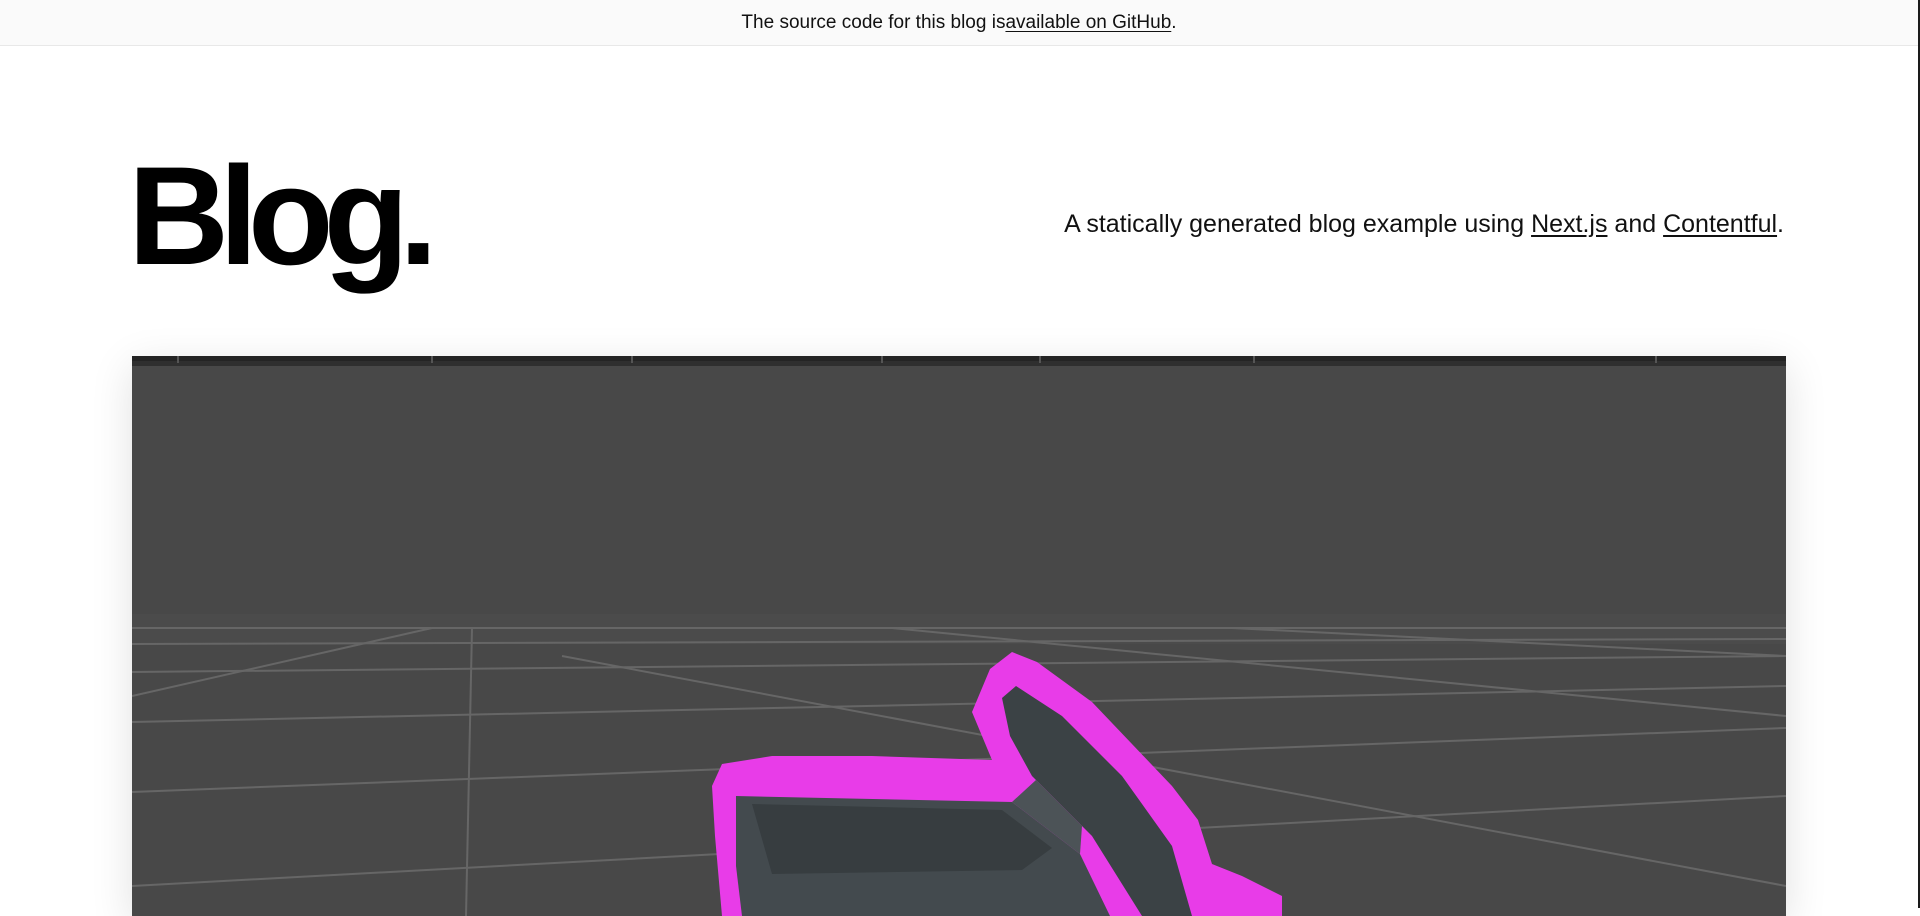 Image resolution: width=1920 pixels, height=916 pixels. Describe the element at coordinates (1635, 224) in the screenshot. I see `intro-text-middle: and` at that location.